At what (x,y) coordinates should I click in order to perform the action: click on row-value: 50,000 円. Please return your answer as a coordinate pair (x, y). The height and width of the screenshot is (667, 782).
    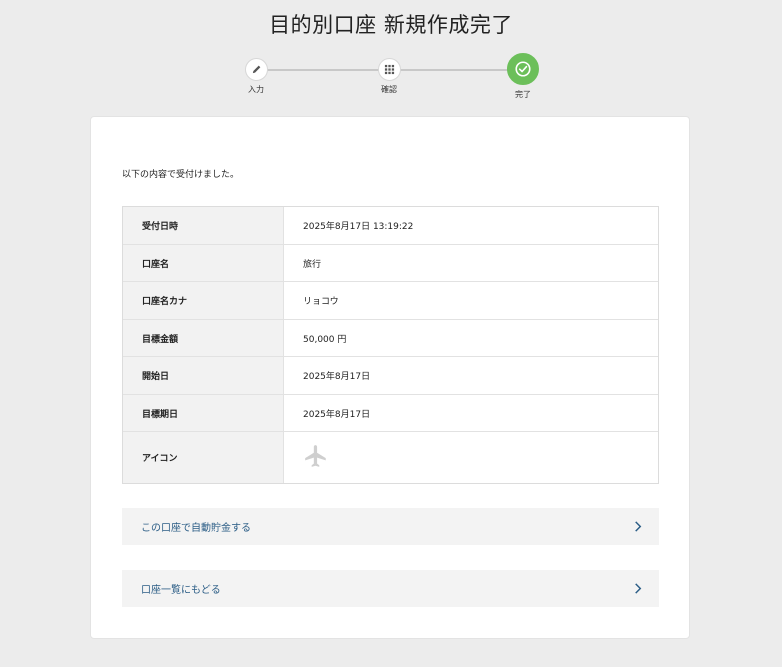
    Looking at the image, I should click on (471, 338).